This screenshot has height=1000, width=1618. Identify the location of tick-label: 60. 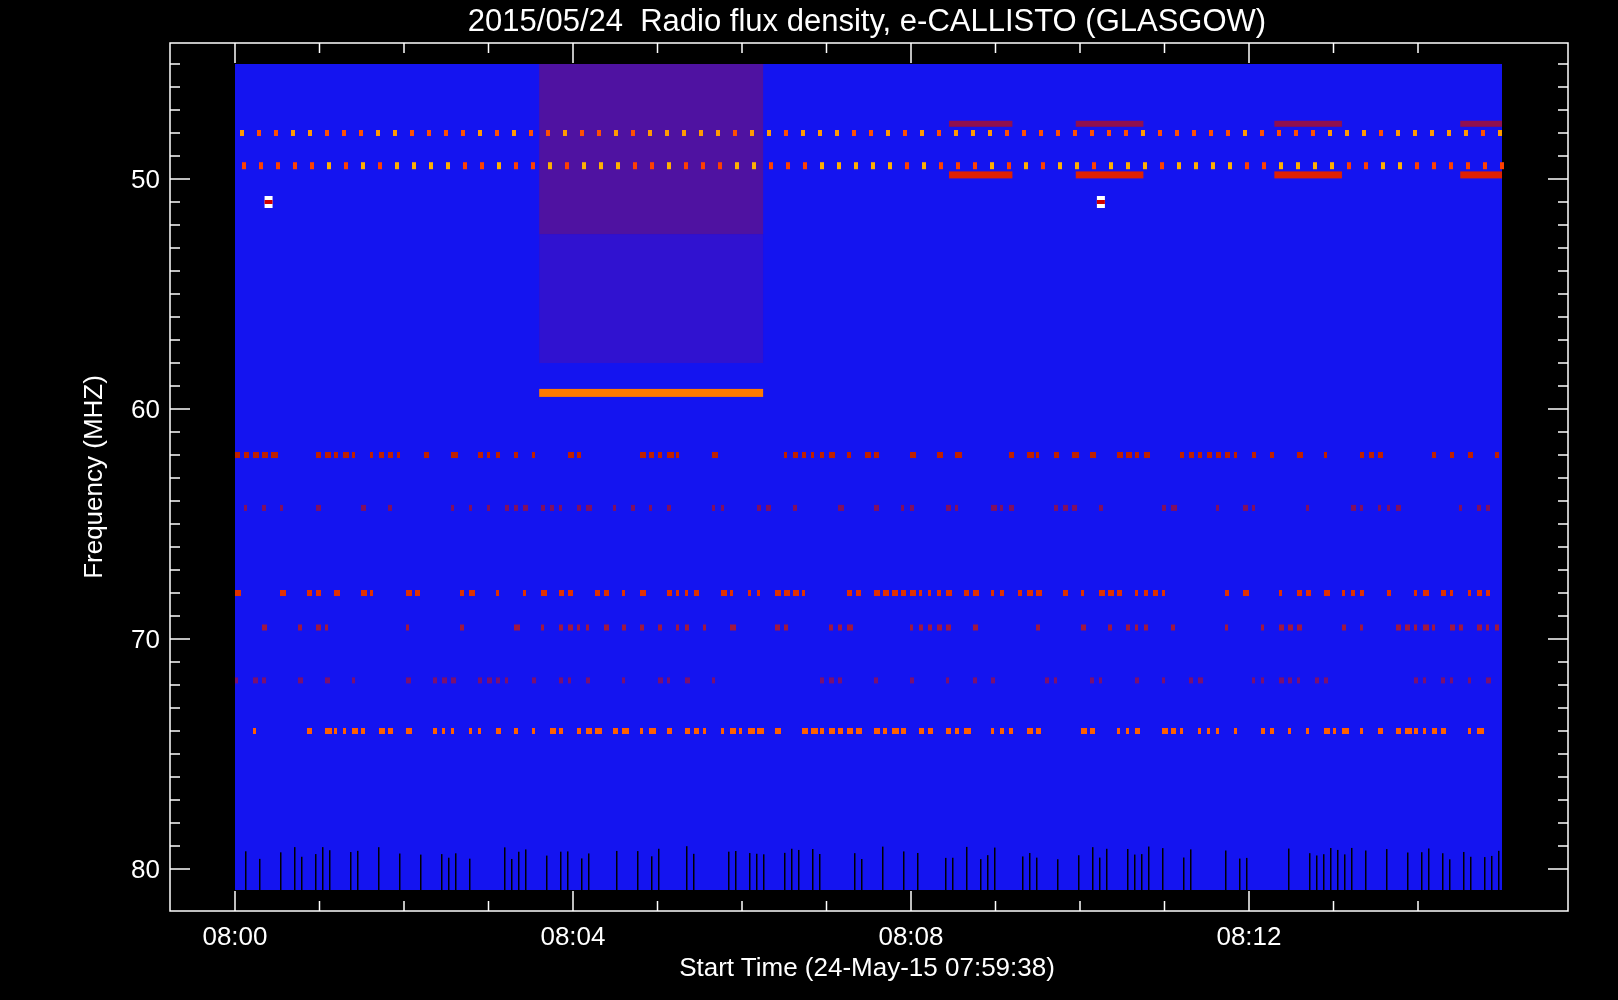
(145, 409).